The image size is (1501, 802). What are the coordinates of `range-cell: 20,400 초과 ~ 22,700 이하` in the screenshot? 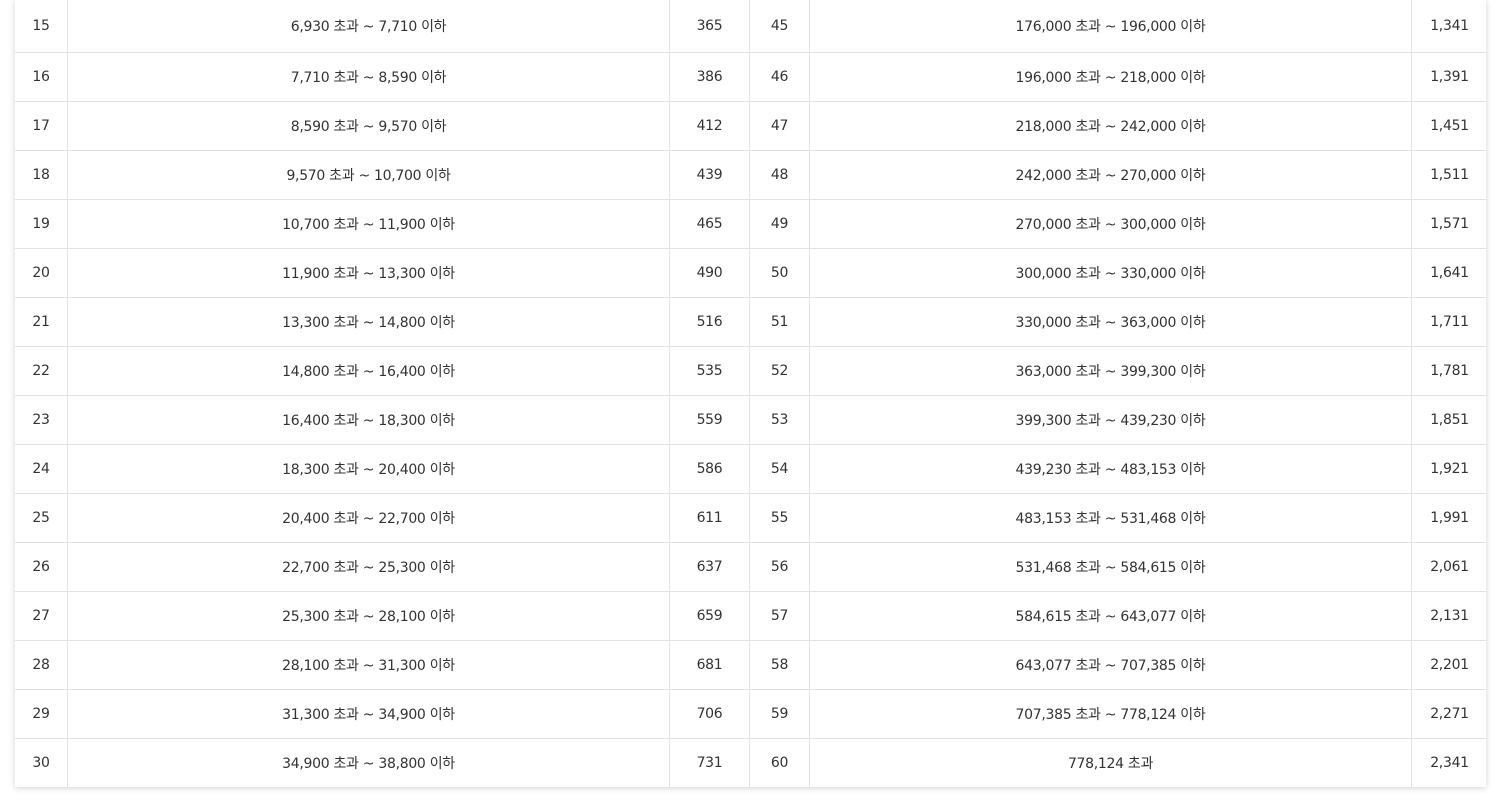 It's located at (368, 518).